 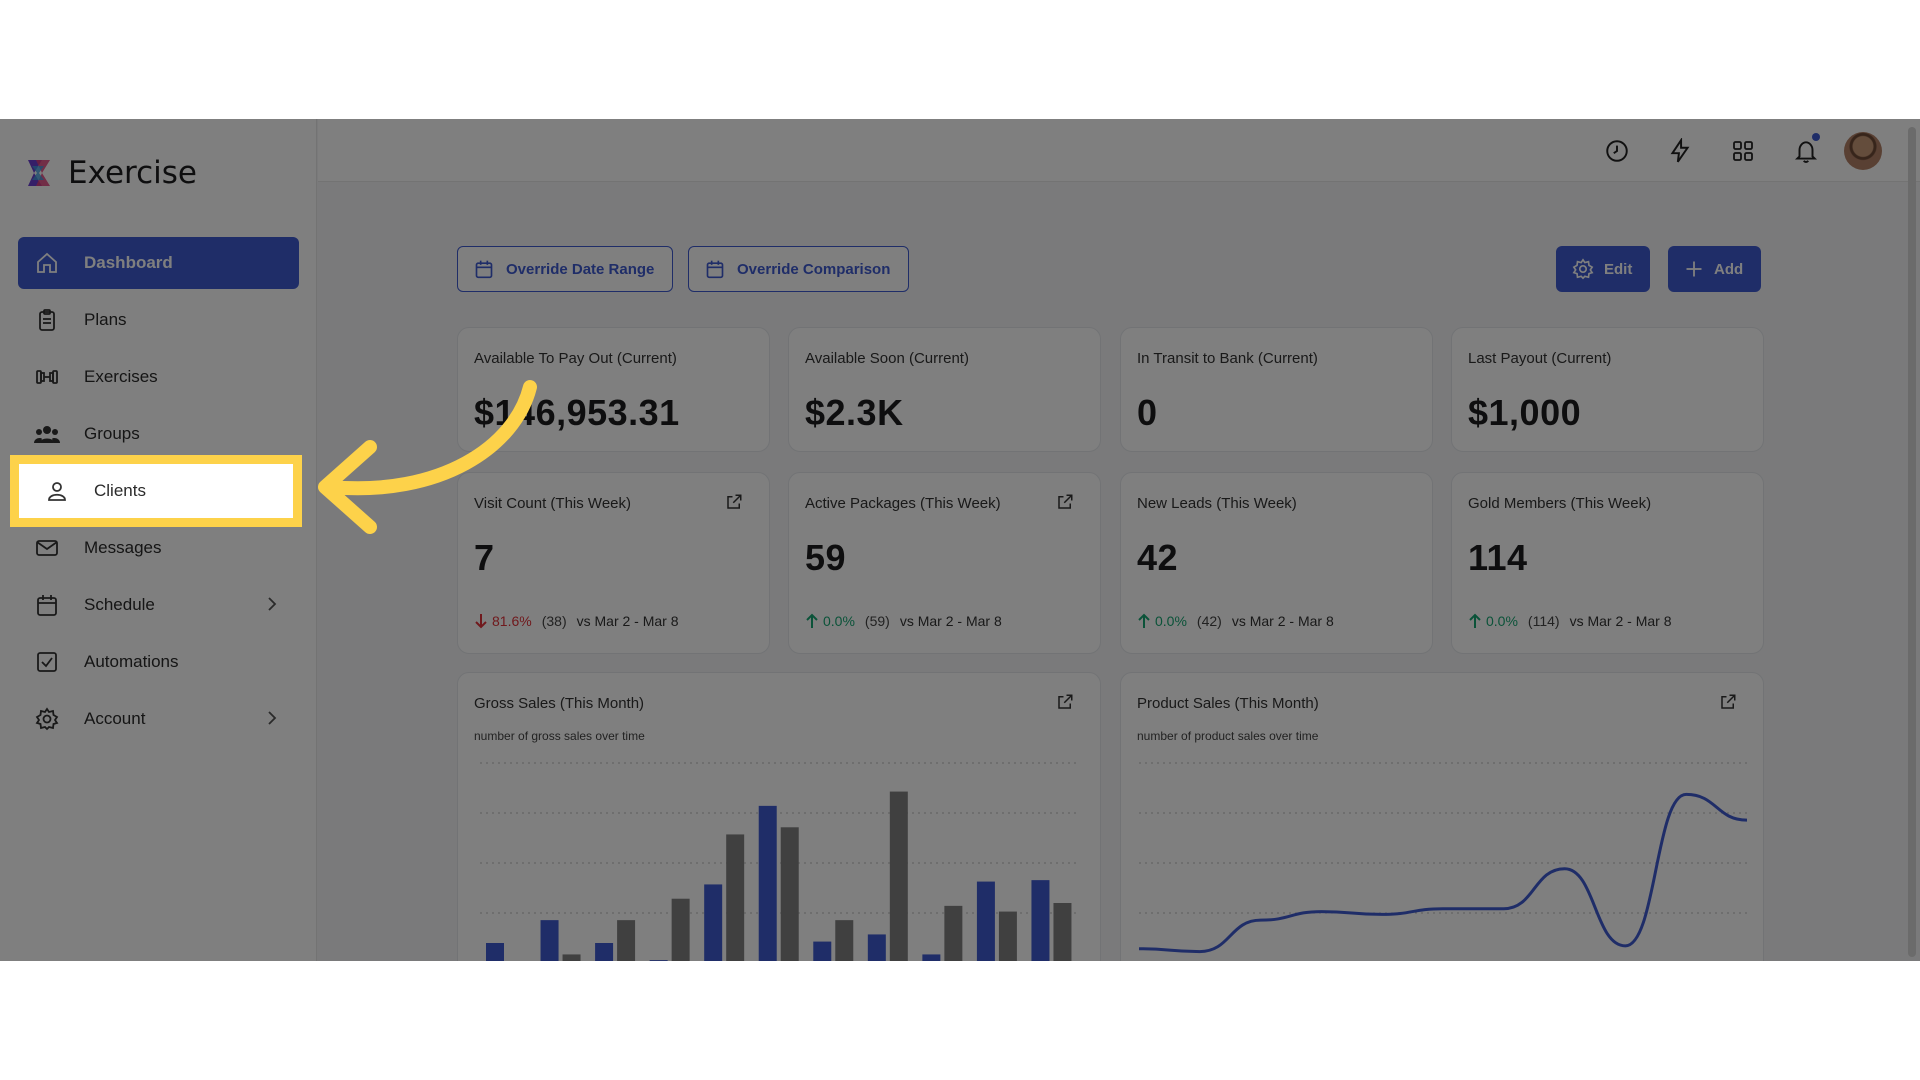 What do you see at coordinates (128, 262) in the screenshot?
I see `sidebar-item-label: Dashboard` at bounding box center [128, 262].